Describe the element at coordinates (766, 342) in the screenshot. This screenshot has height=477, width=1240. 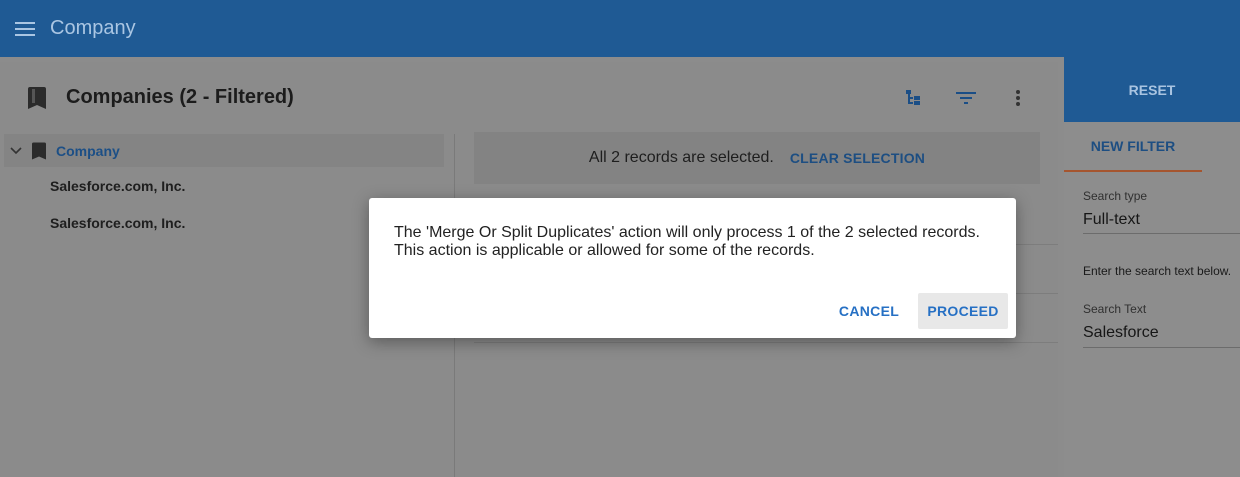
I see `row-divider` at that location.